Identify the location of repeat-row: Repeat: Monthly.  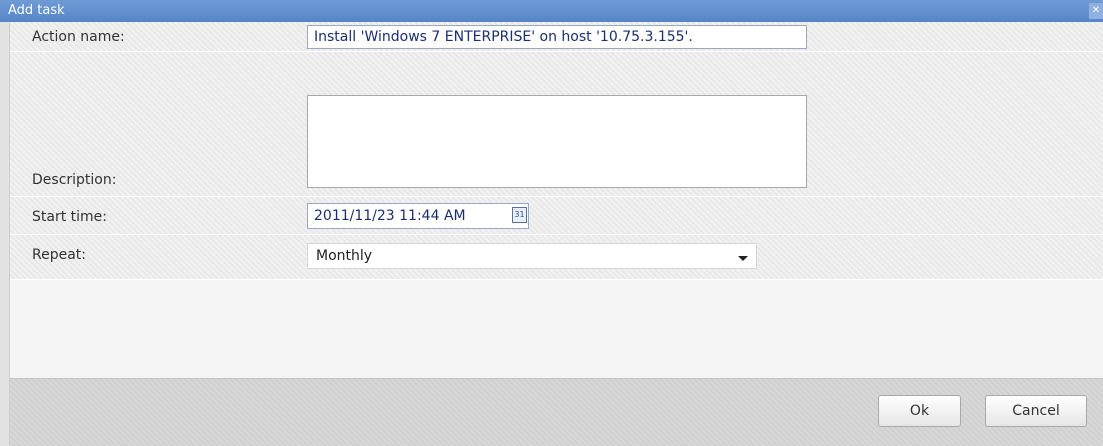
(556, 257).